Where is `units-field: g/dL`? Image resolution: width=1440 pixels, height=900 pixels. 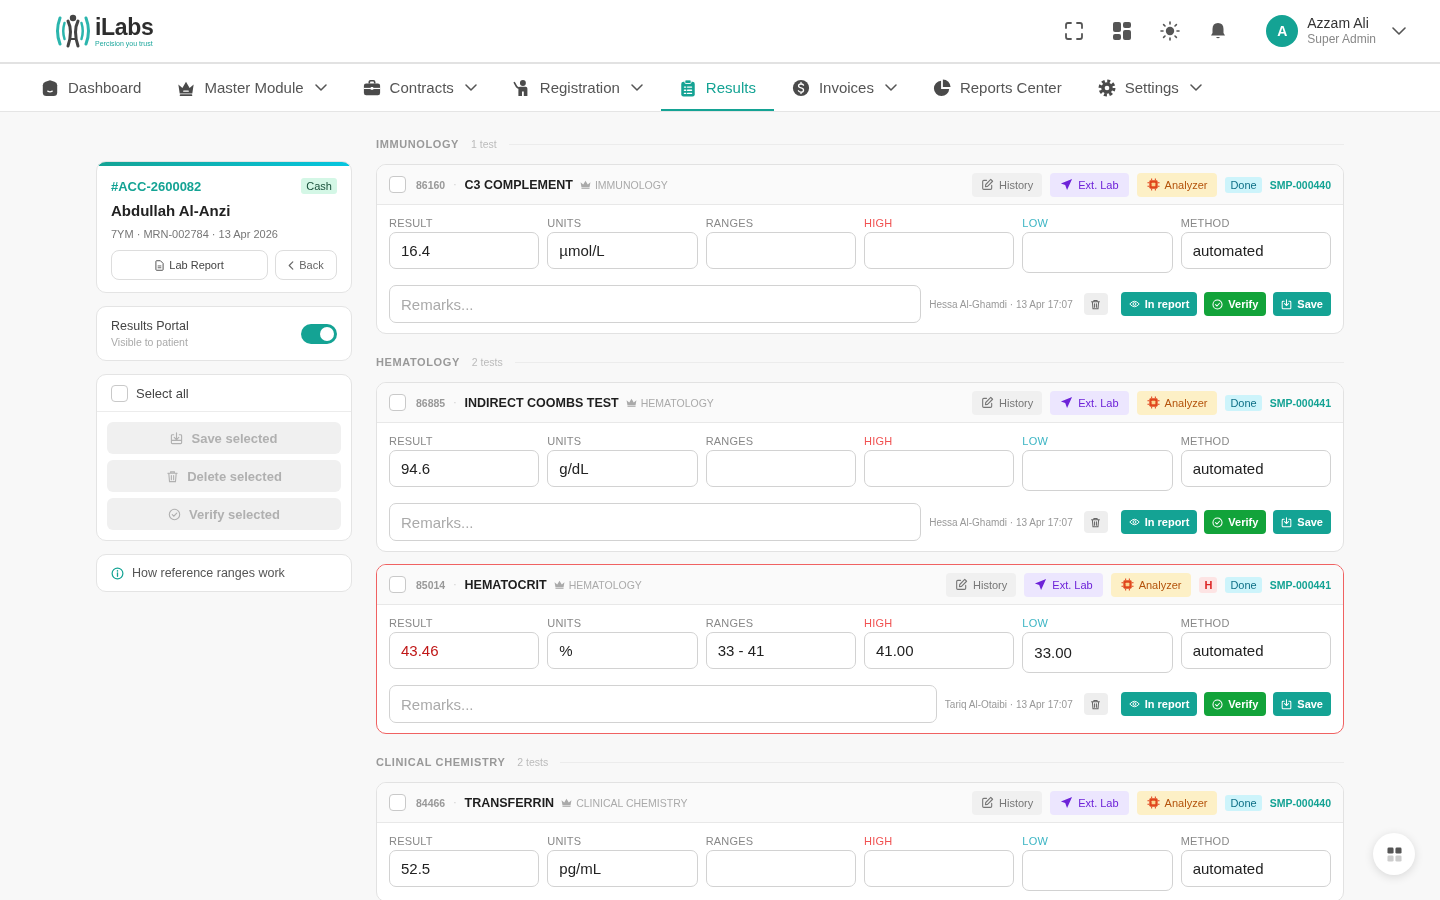
units-field: g/dL is located at coordinates (622, 468).